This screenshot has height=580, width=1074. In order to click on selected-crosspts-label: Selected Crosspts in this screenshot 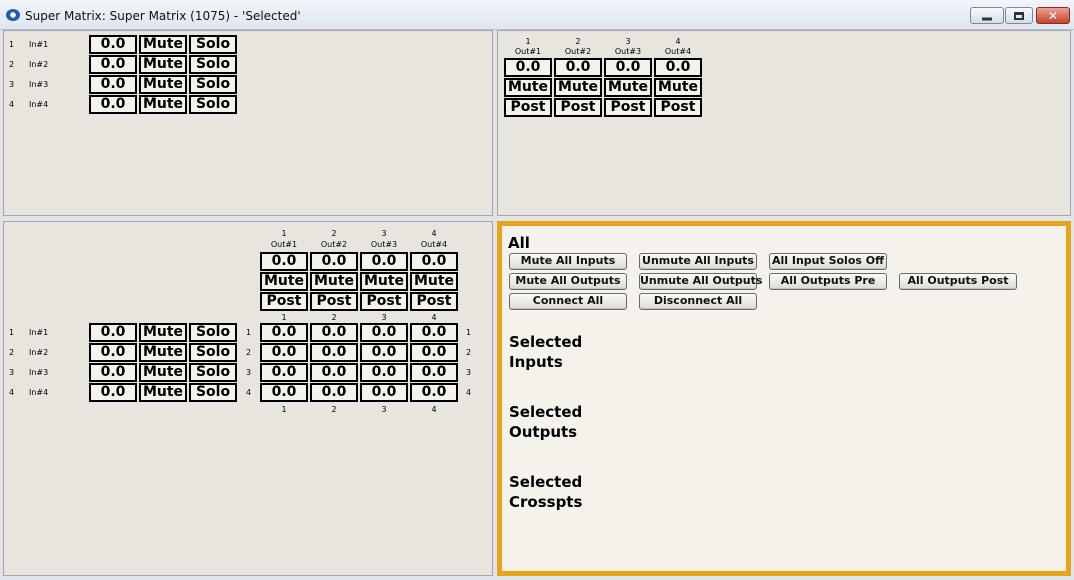, I will do `click(546, 492)`.